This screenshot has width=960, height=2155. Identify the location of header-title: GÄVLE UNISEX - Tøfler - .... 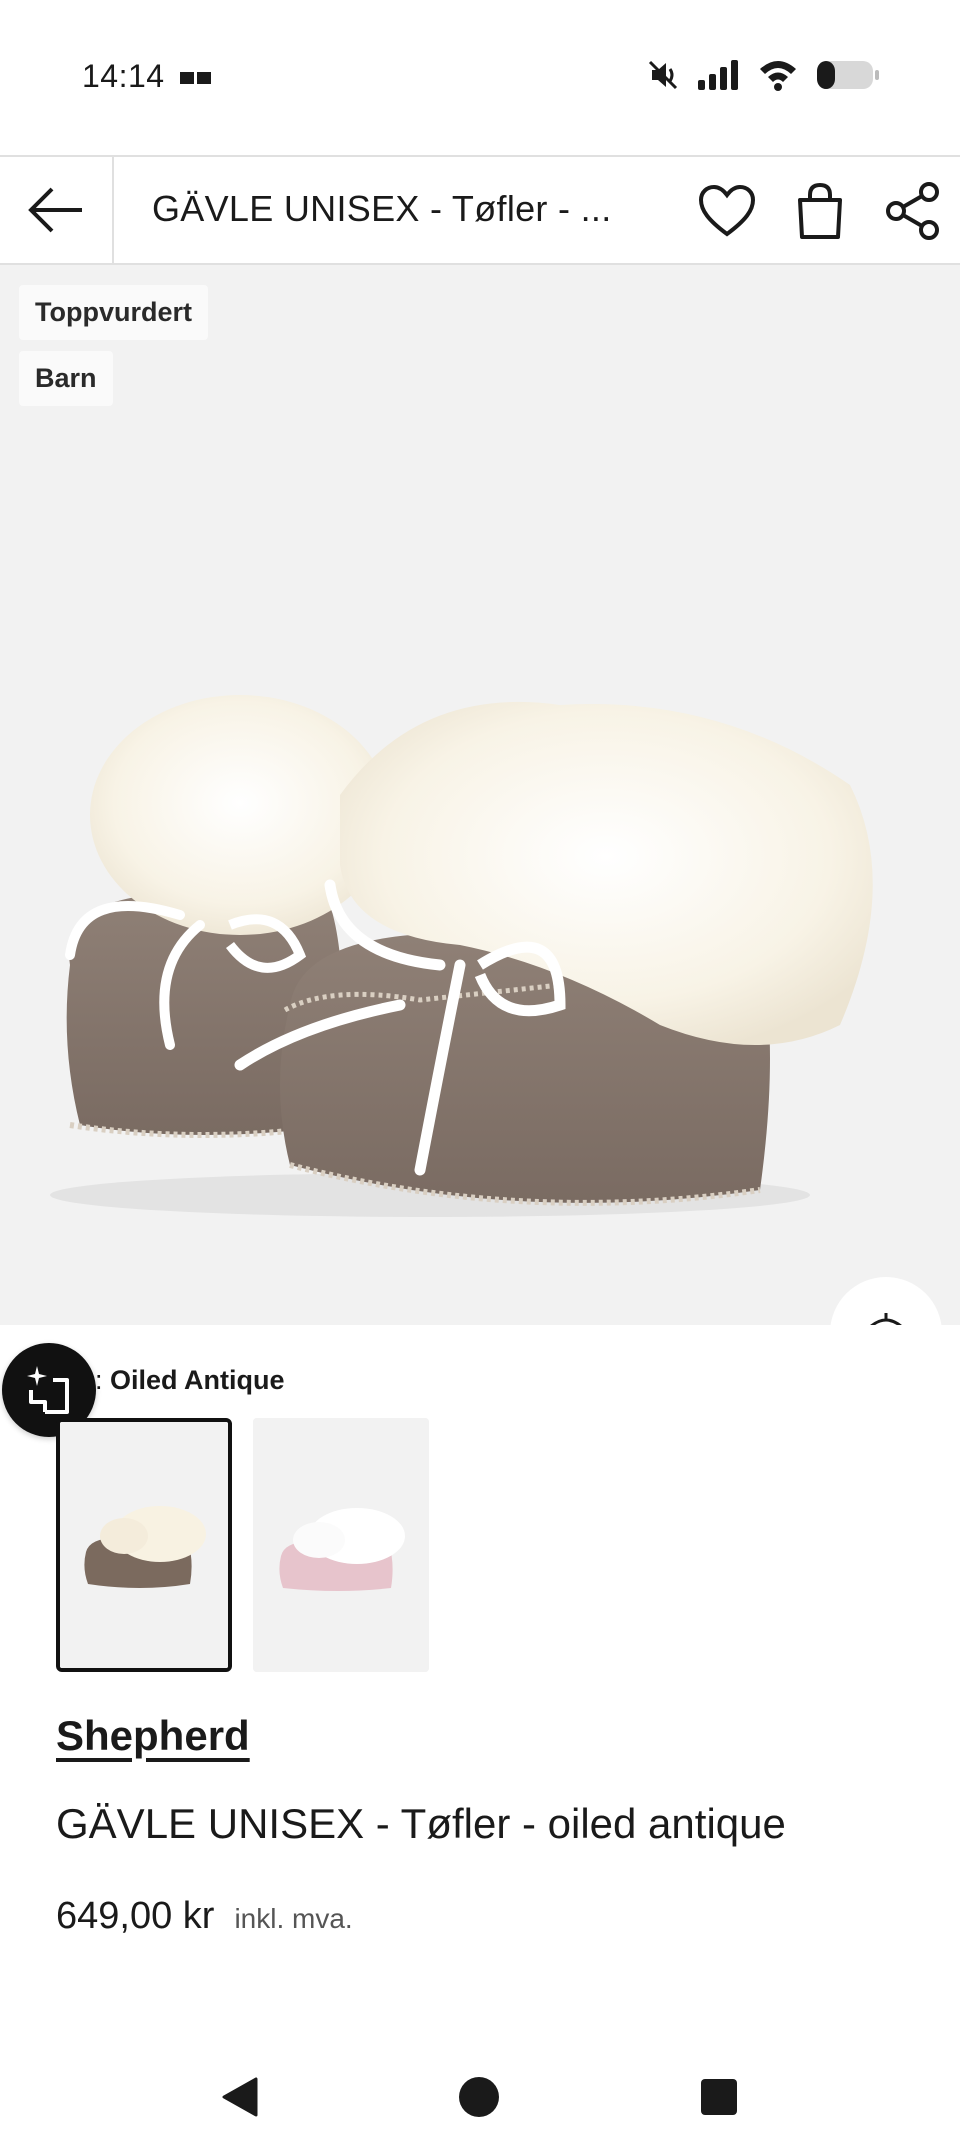
(382, 208).